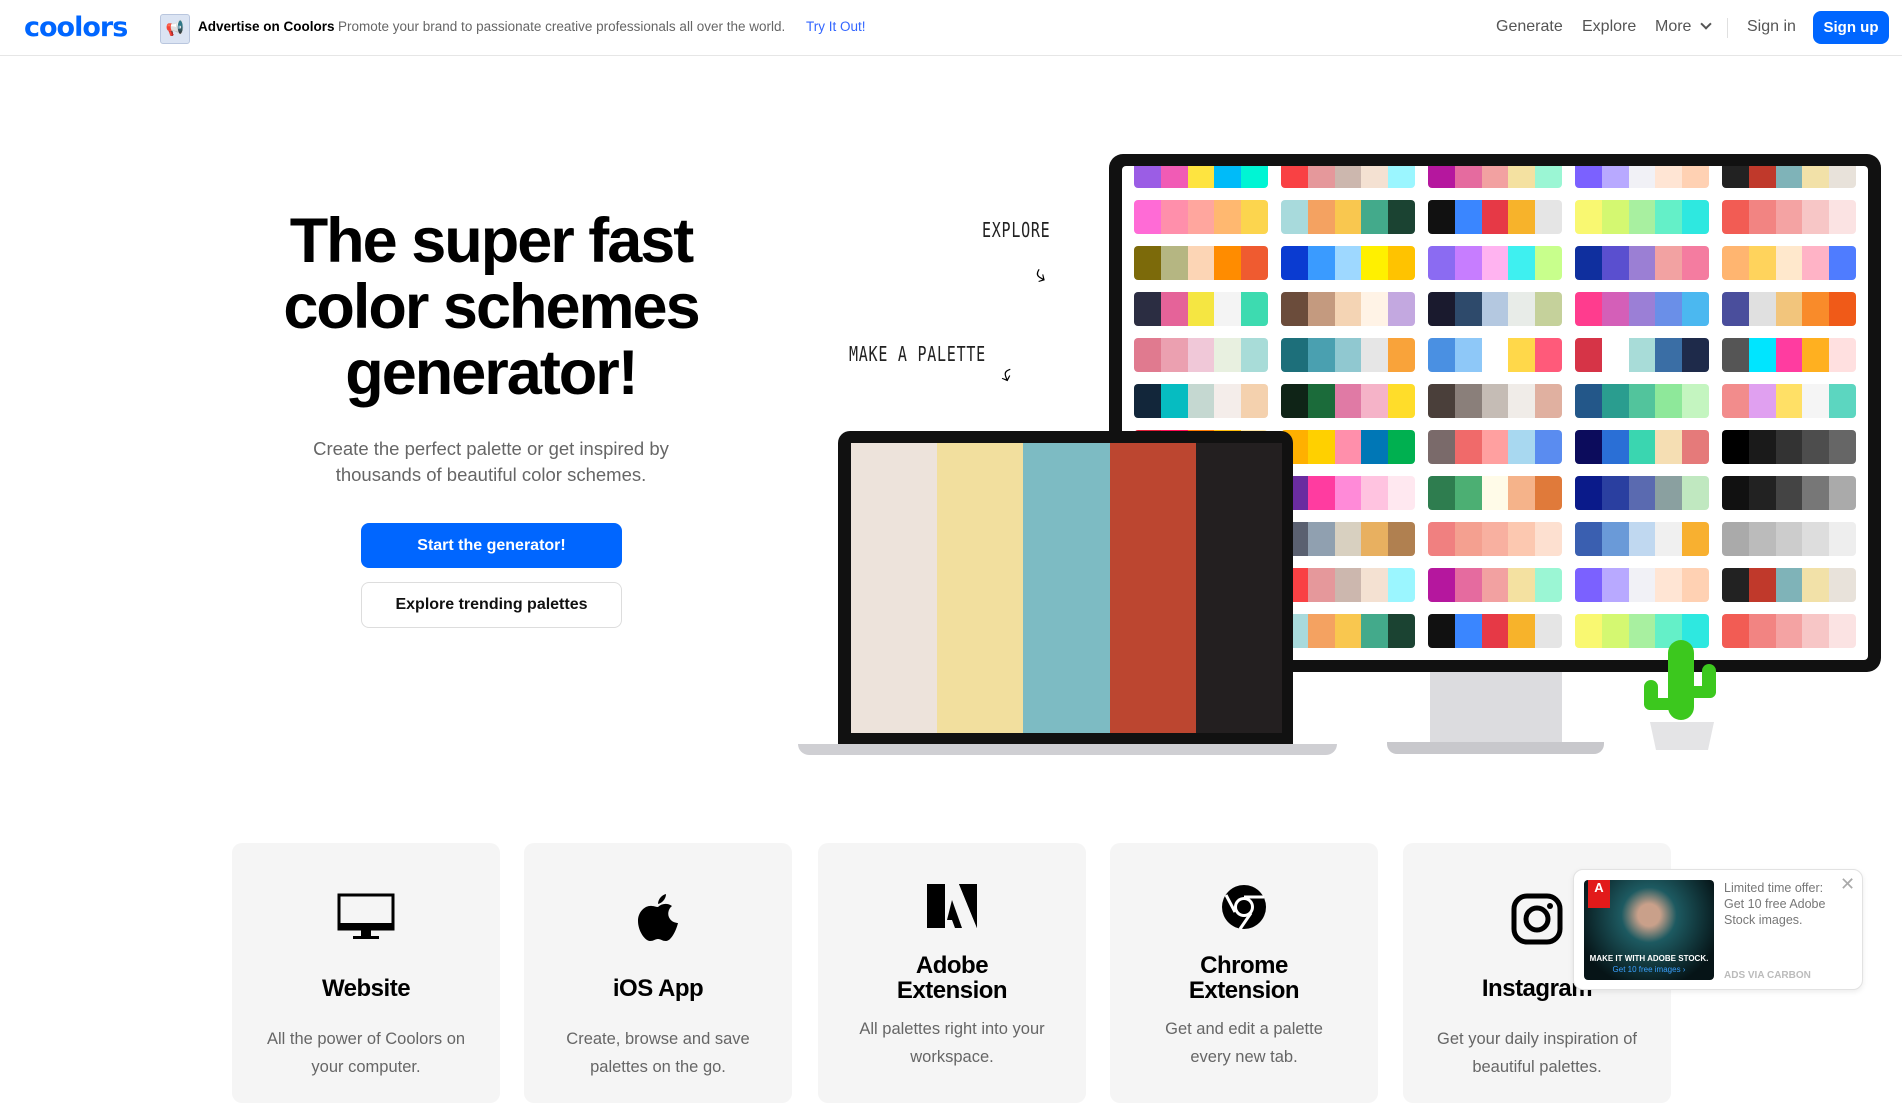 The width and height of the screenshot is (1902, 1103). I want to click on ads-via-carbon-link: ADS VIA CARBON, so click(1767, 975).